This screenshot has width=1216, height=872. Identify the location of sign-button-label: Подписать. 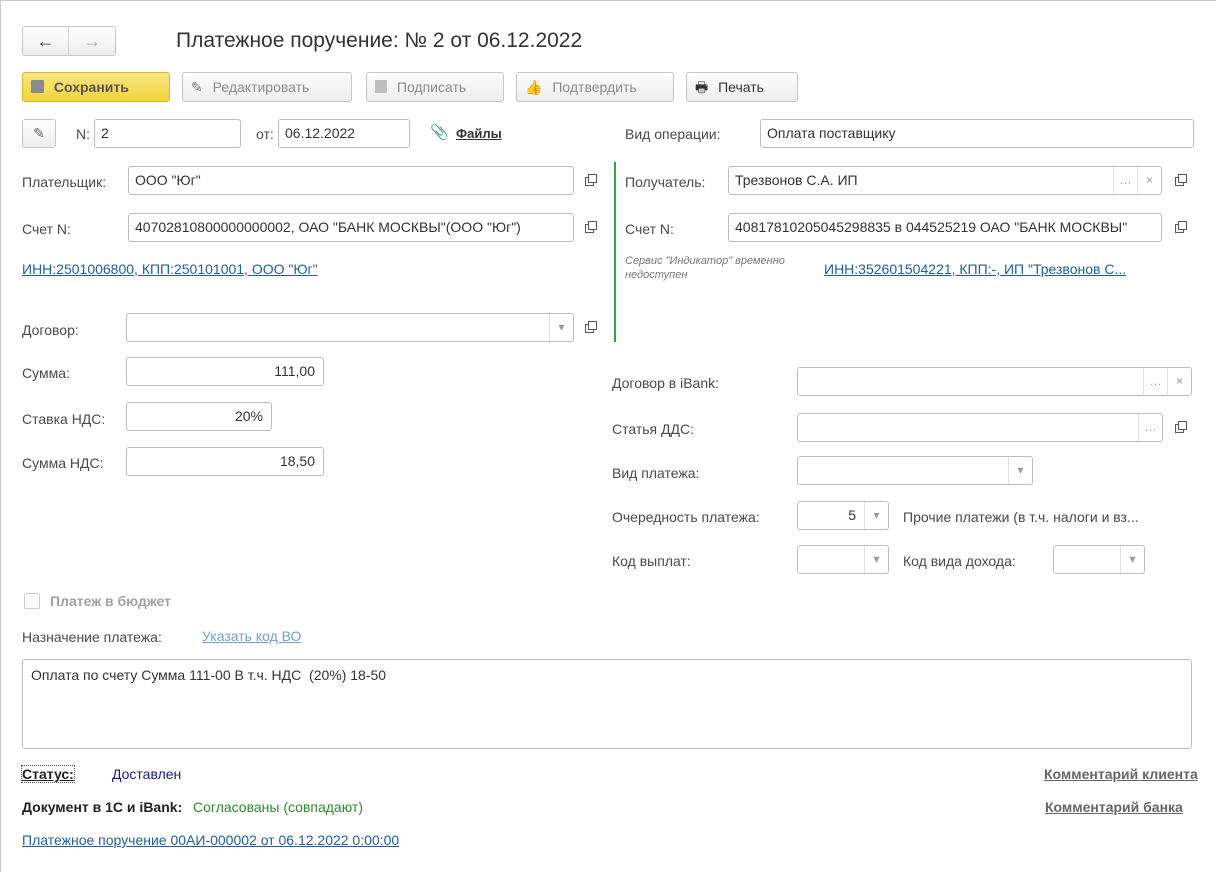
(431, 87).